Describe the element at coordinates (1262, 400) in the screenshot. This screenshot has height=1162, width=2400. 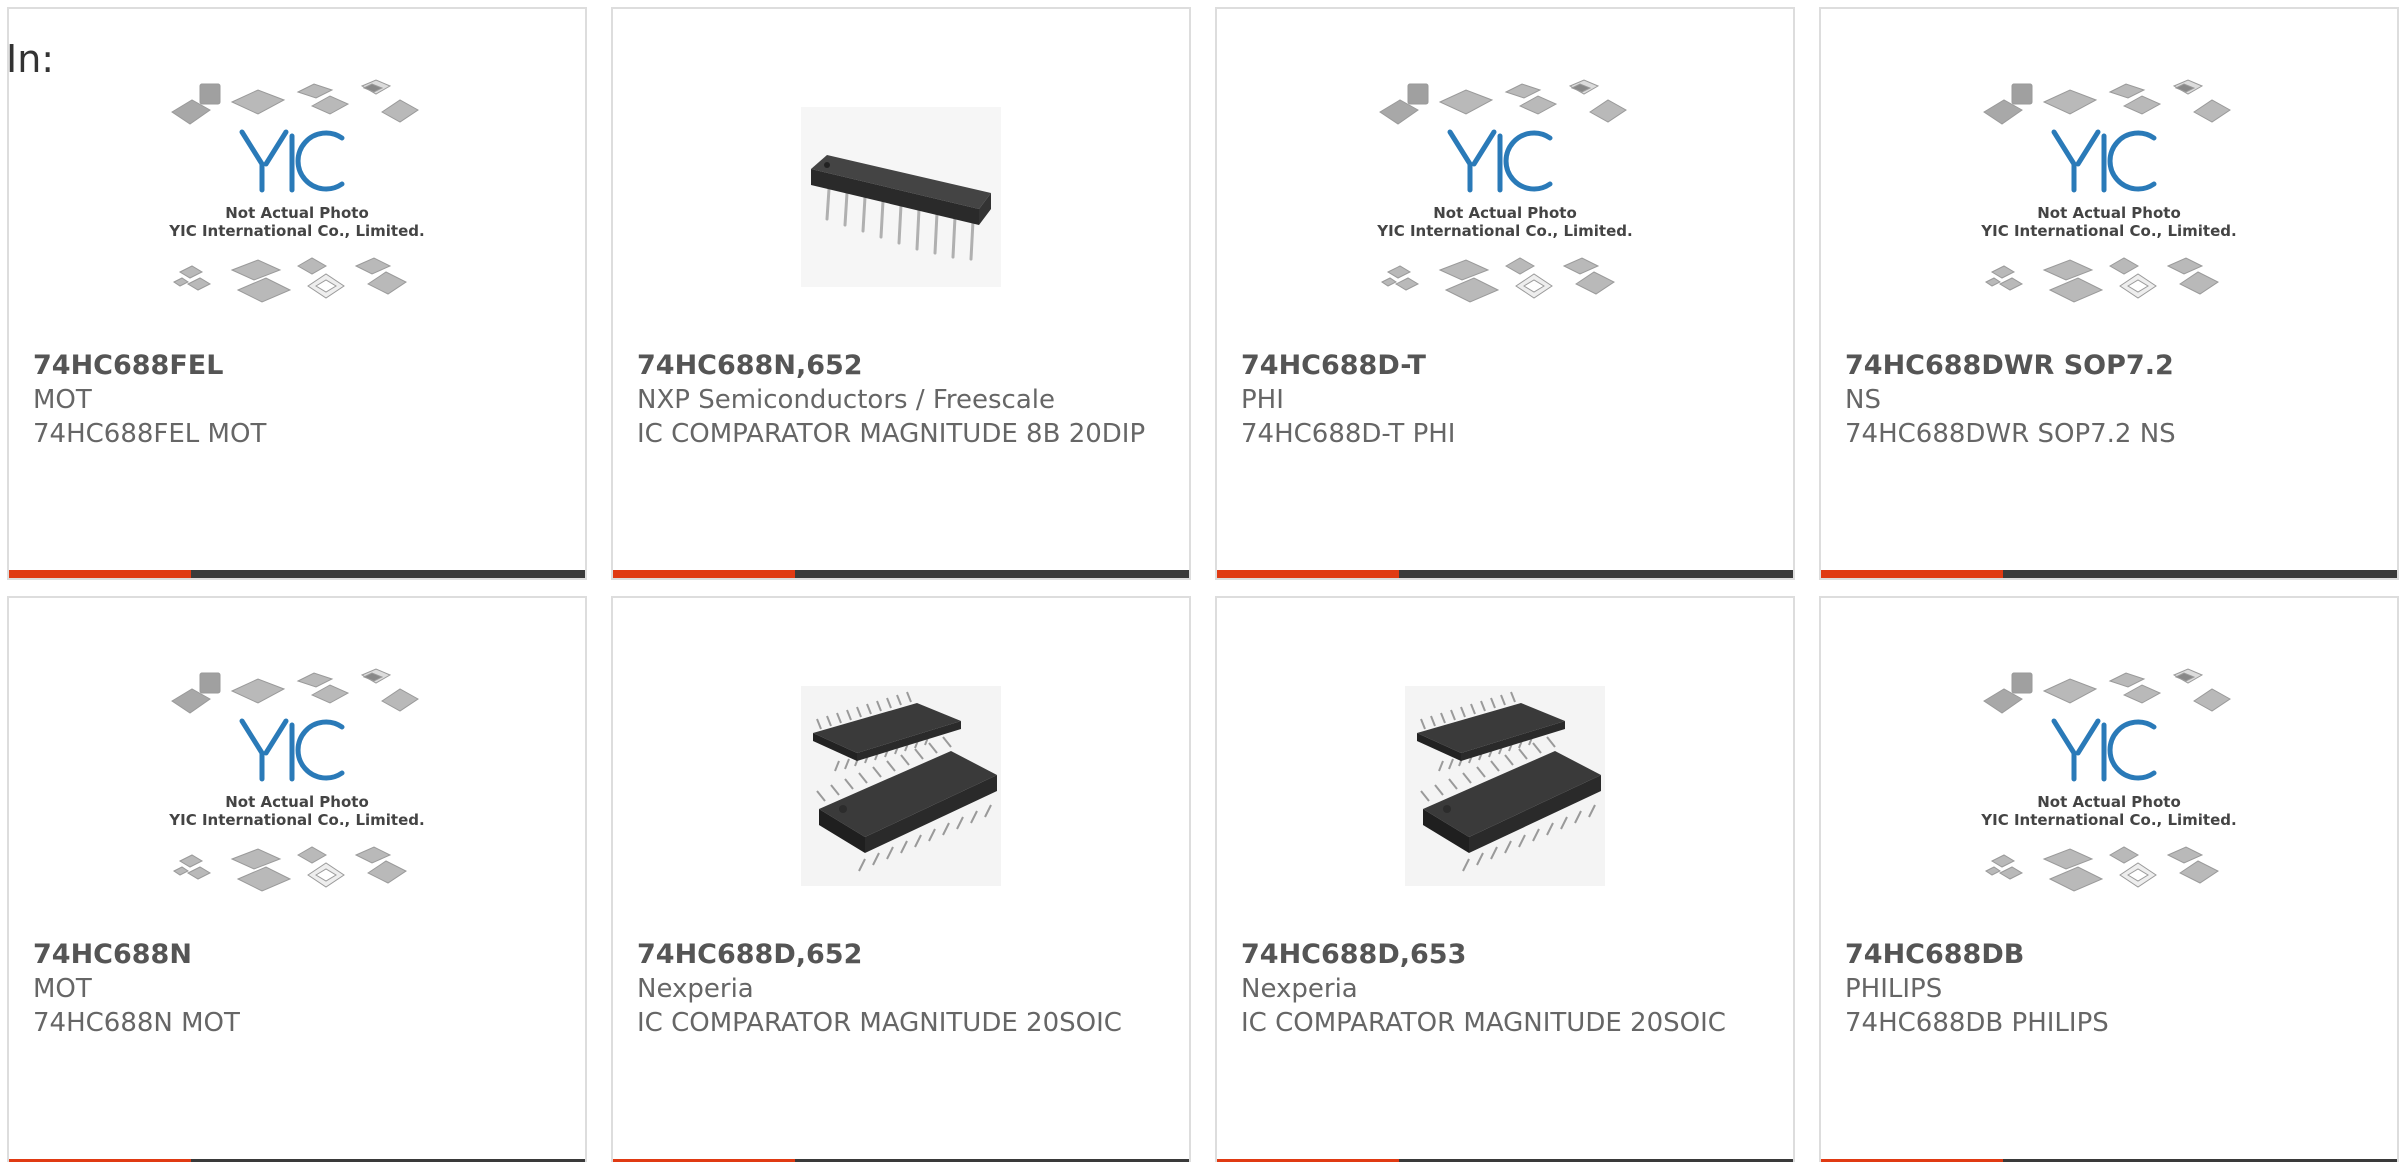
I see `manufacturer: PHI` at that location.